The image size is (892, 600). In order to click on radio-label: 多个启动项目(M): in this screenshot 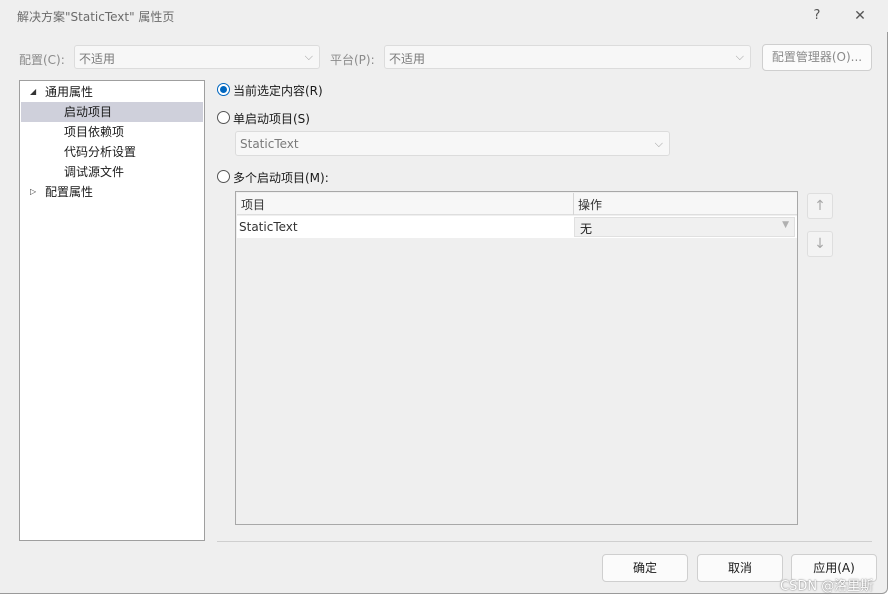, I will do `click(281, 178)`.